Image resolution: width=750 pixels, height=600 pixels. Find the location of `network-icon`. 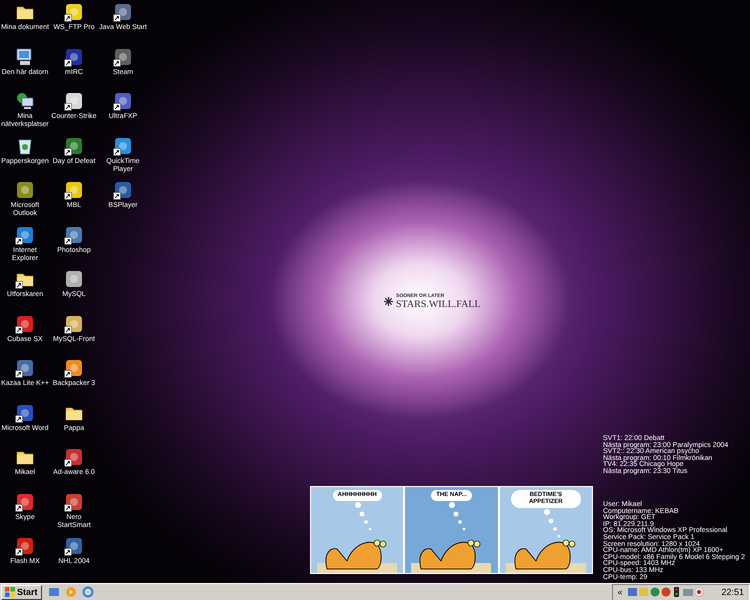

network-icon is located at coordinates (25, 101).